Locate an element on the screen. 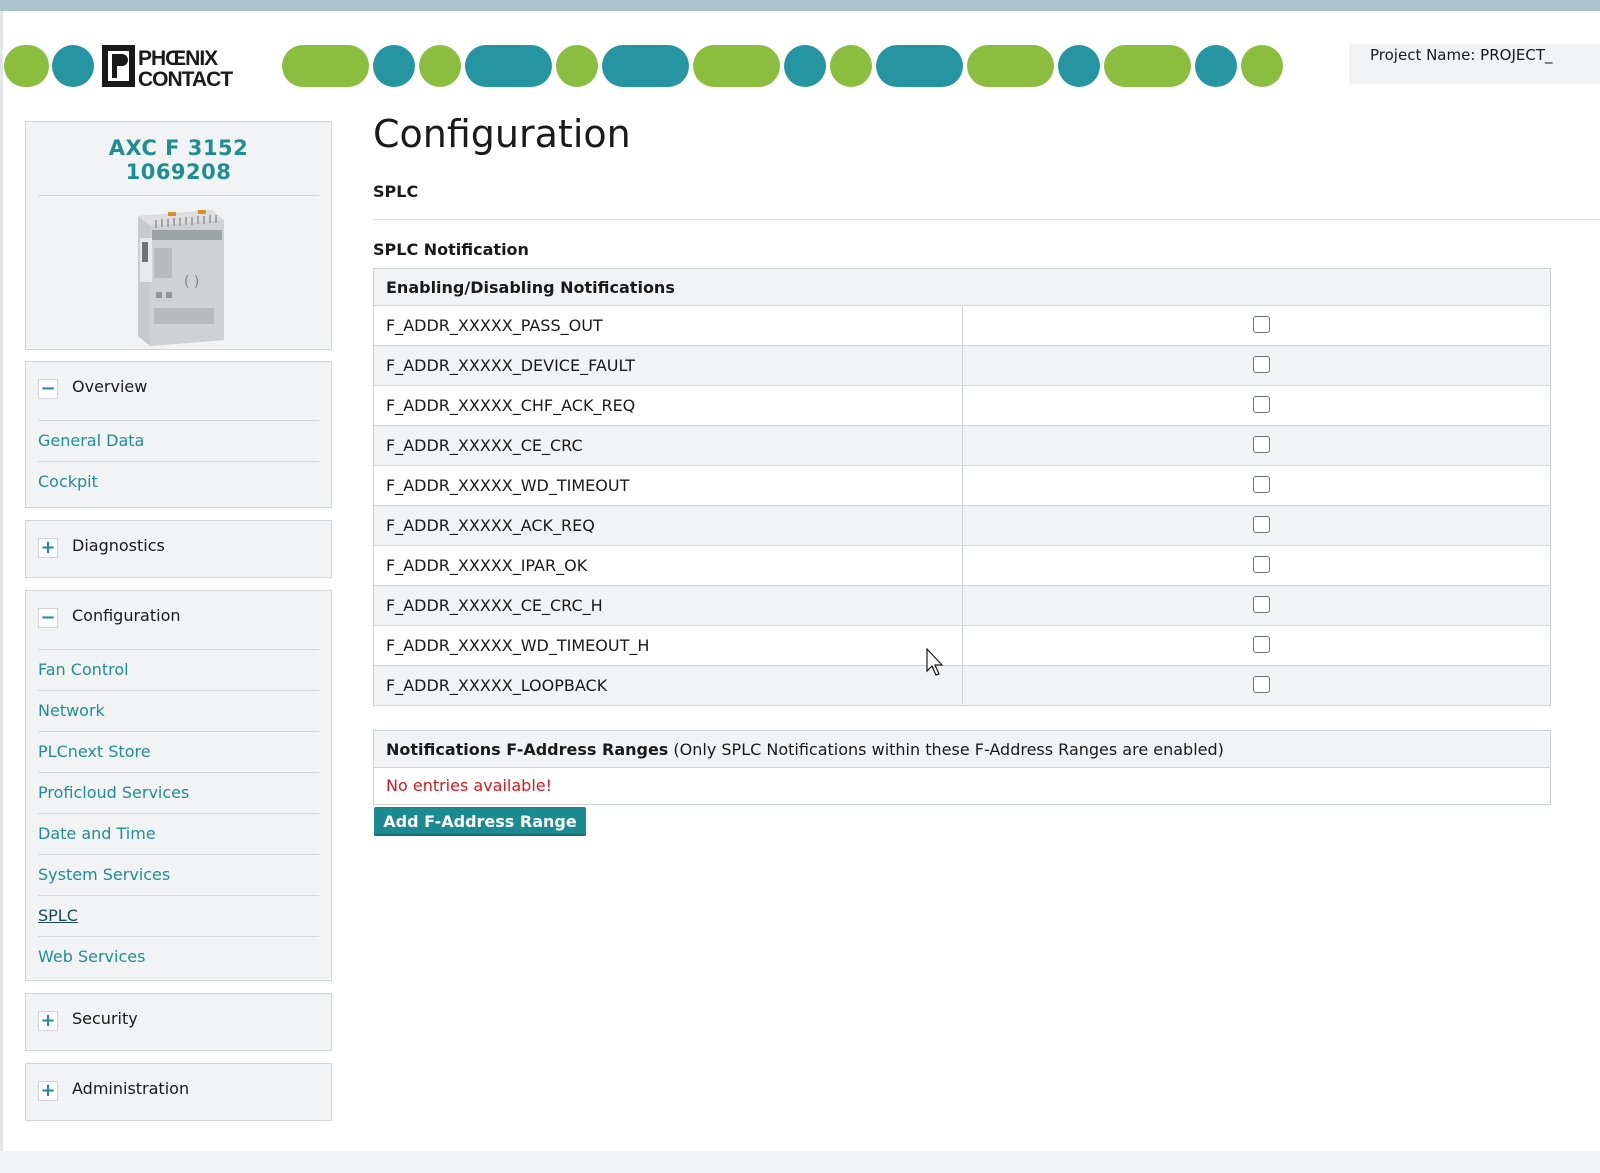 The image size is (1600, 1173). diagnostics-label: Diagnostics is located at coordinates (118, 545).